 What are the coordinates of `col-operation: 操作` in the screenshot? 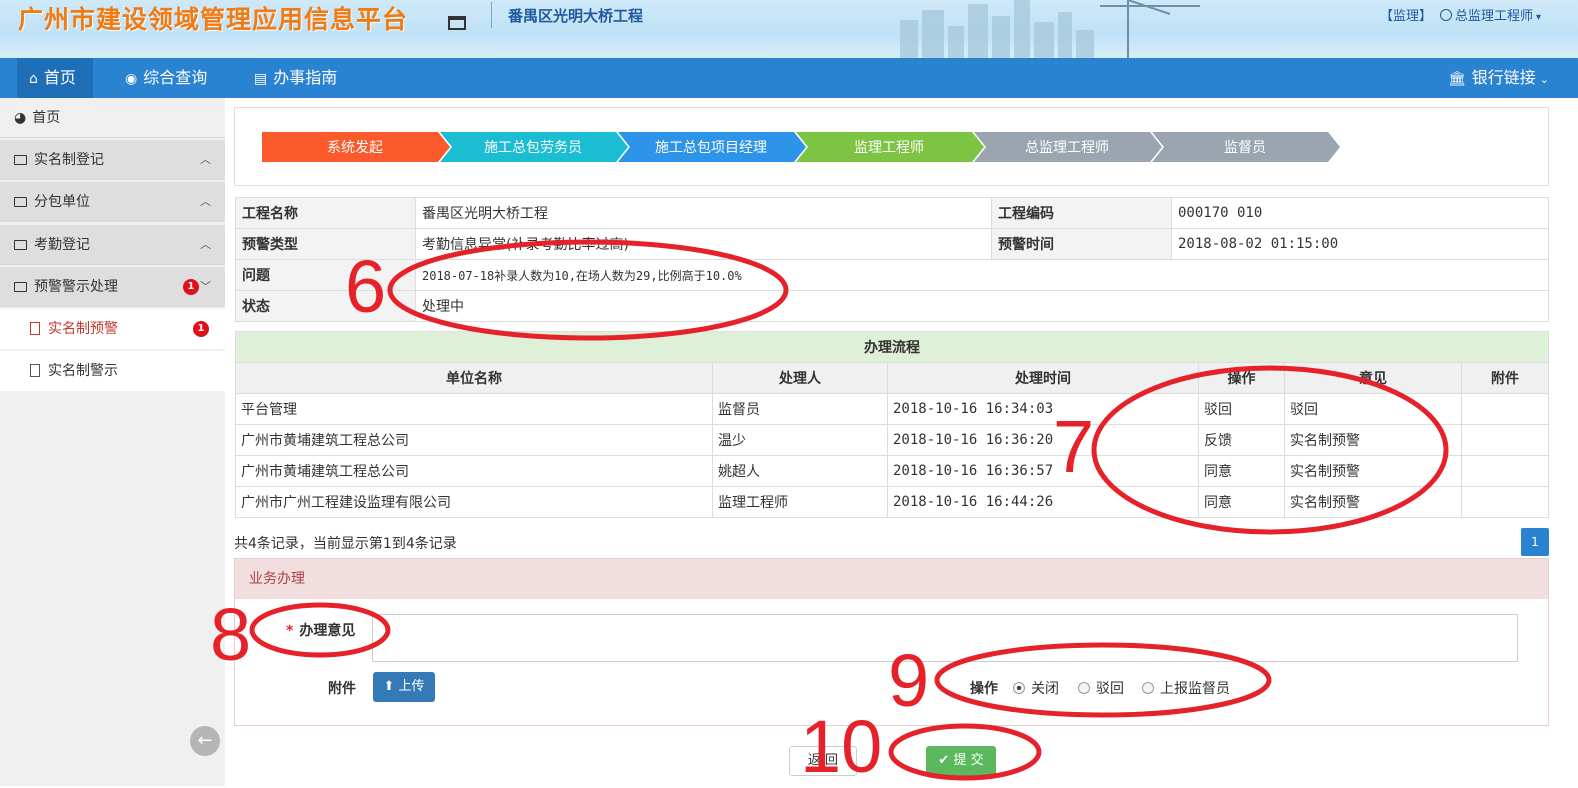 It's located at (1241, 378).